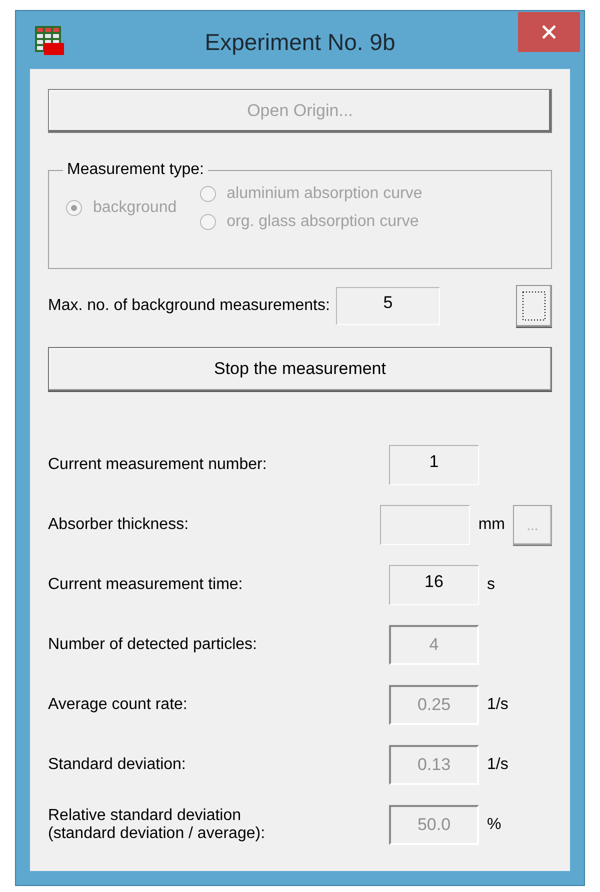 The image size is (600, 892). What do you see at coordinates (153, 645) in the screenshot?
I see `field-label: Number of detected particles:` at bounding box center [153, 645].